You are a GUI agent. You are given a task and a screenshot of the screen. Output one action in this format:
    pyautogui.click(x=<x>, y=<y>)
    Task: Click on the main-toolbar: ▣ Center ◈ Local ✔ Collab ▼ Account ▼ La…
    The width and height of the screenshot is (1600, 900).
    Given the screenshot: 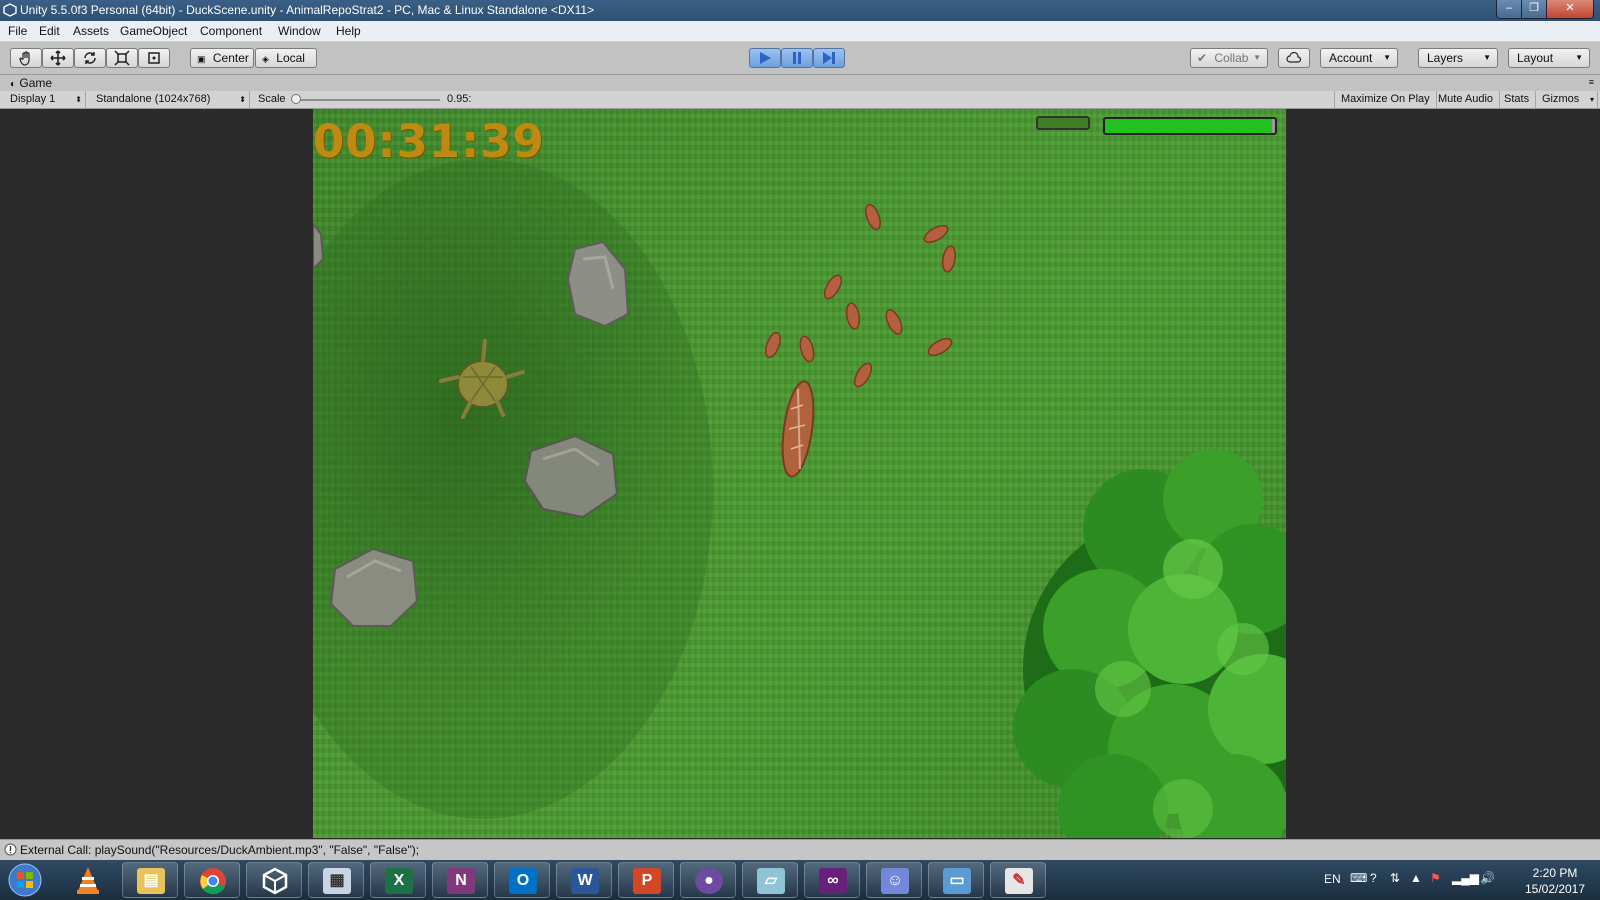 What is the action you would take?
    pyautogui.click(x=800, y=58)
    